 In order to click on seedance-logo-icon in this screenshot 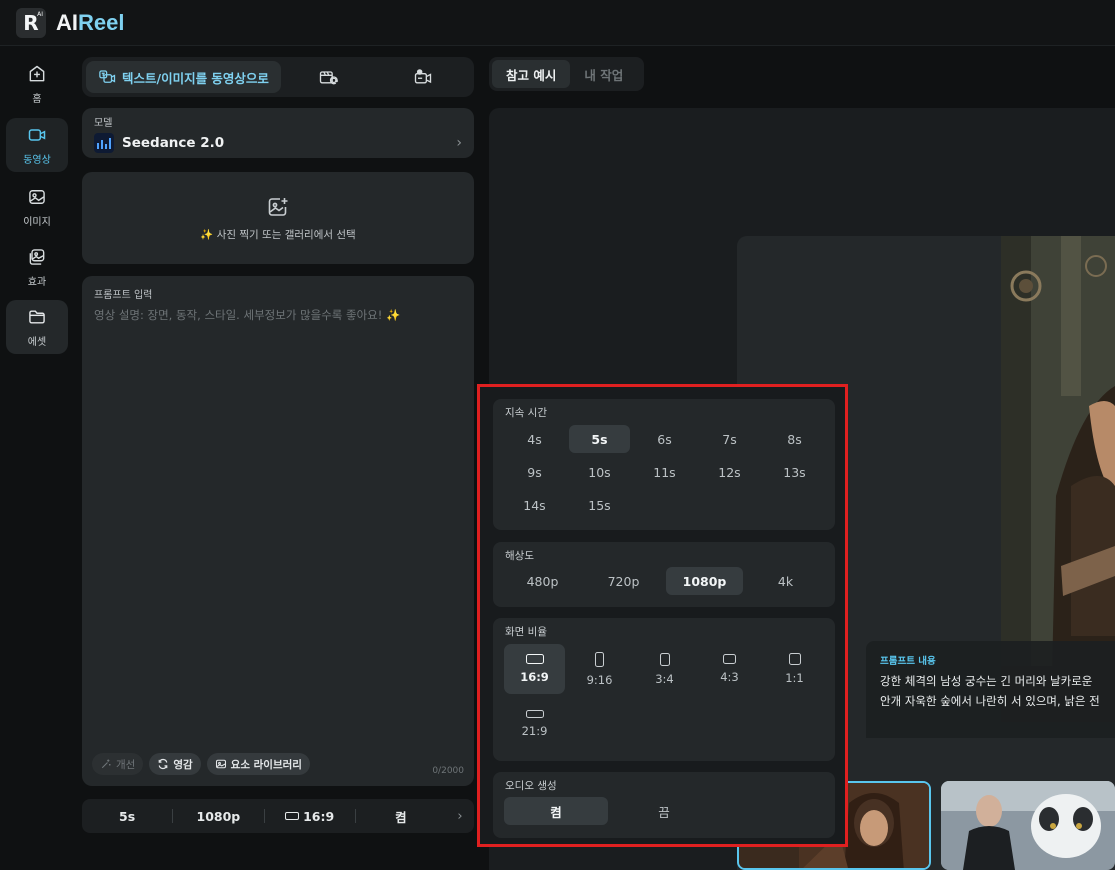, I will do `click(104, 143)`.